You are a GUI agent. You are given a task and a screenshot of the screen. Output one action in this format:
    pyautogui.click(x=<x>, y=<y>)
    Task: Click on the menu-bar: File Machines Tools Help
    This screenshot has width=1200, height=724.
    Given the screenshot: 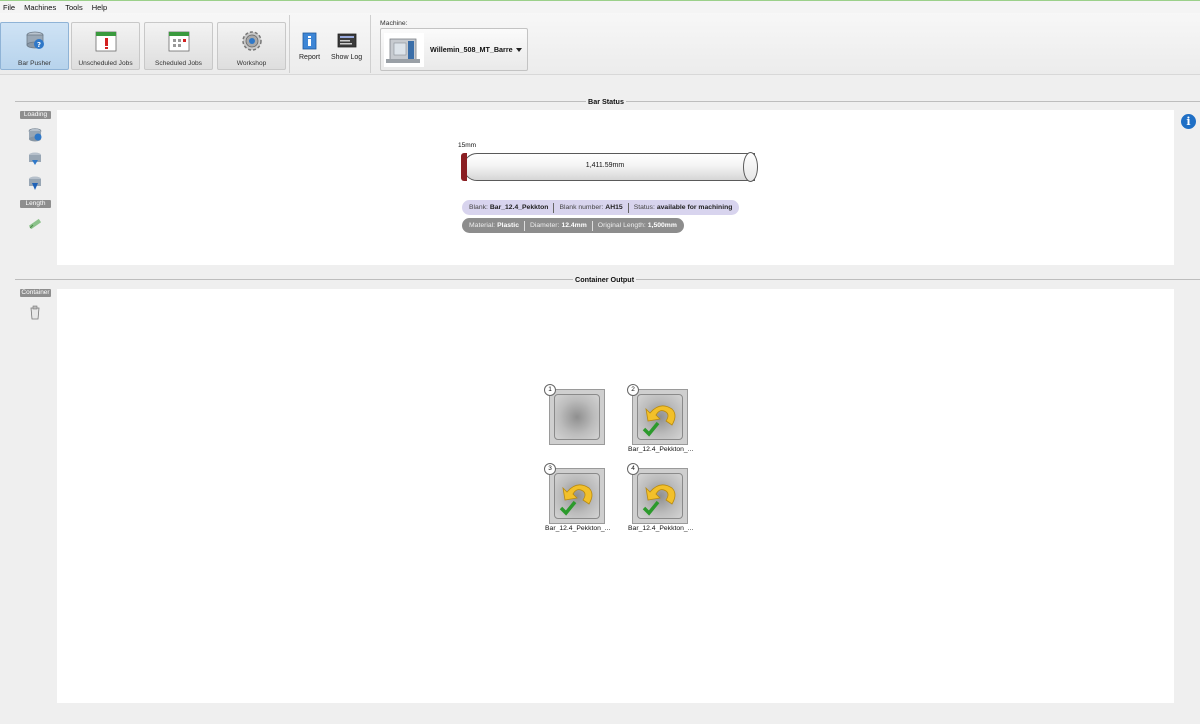 What is the action you would take?
    pyautogui.click(x=600, y=7)
    